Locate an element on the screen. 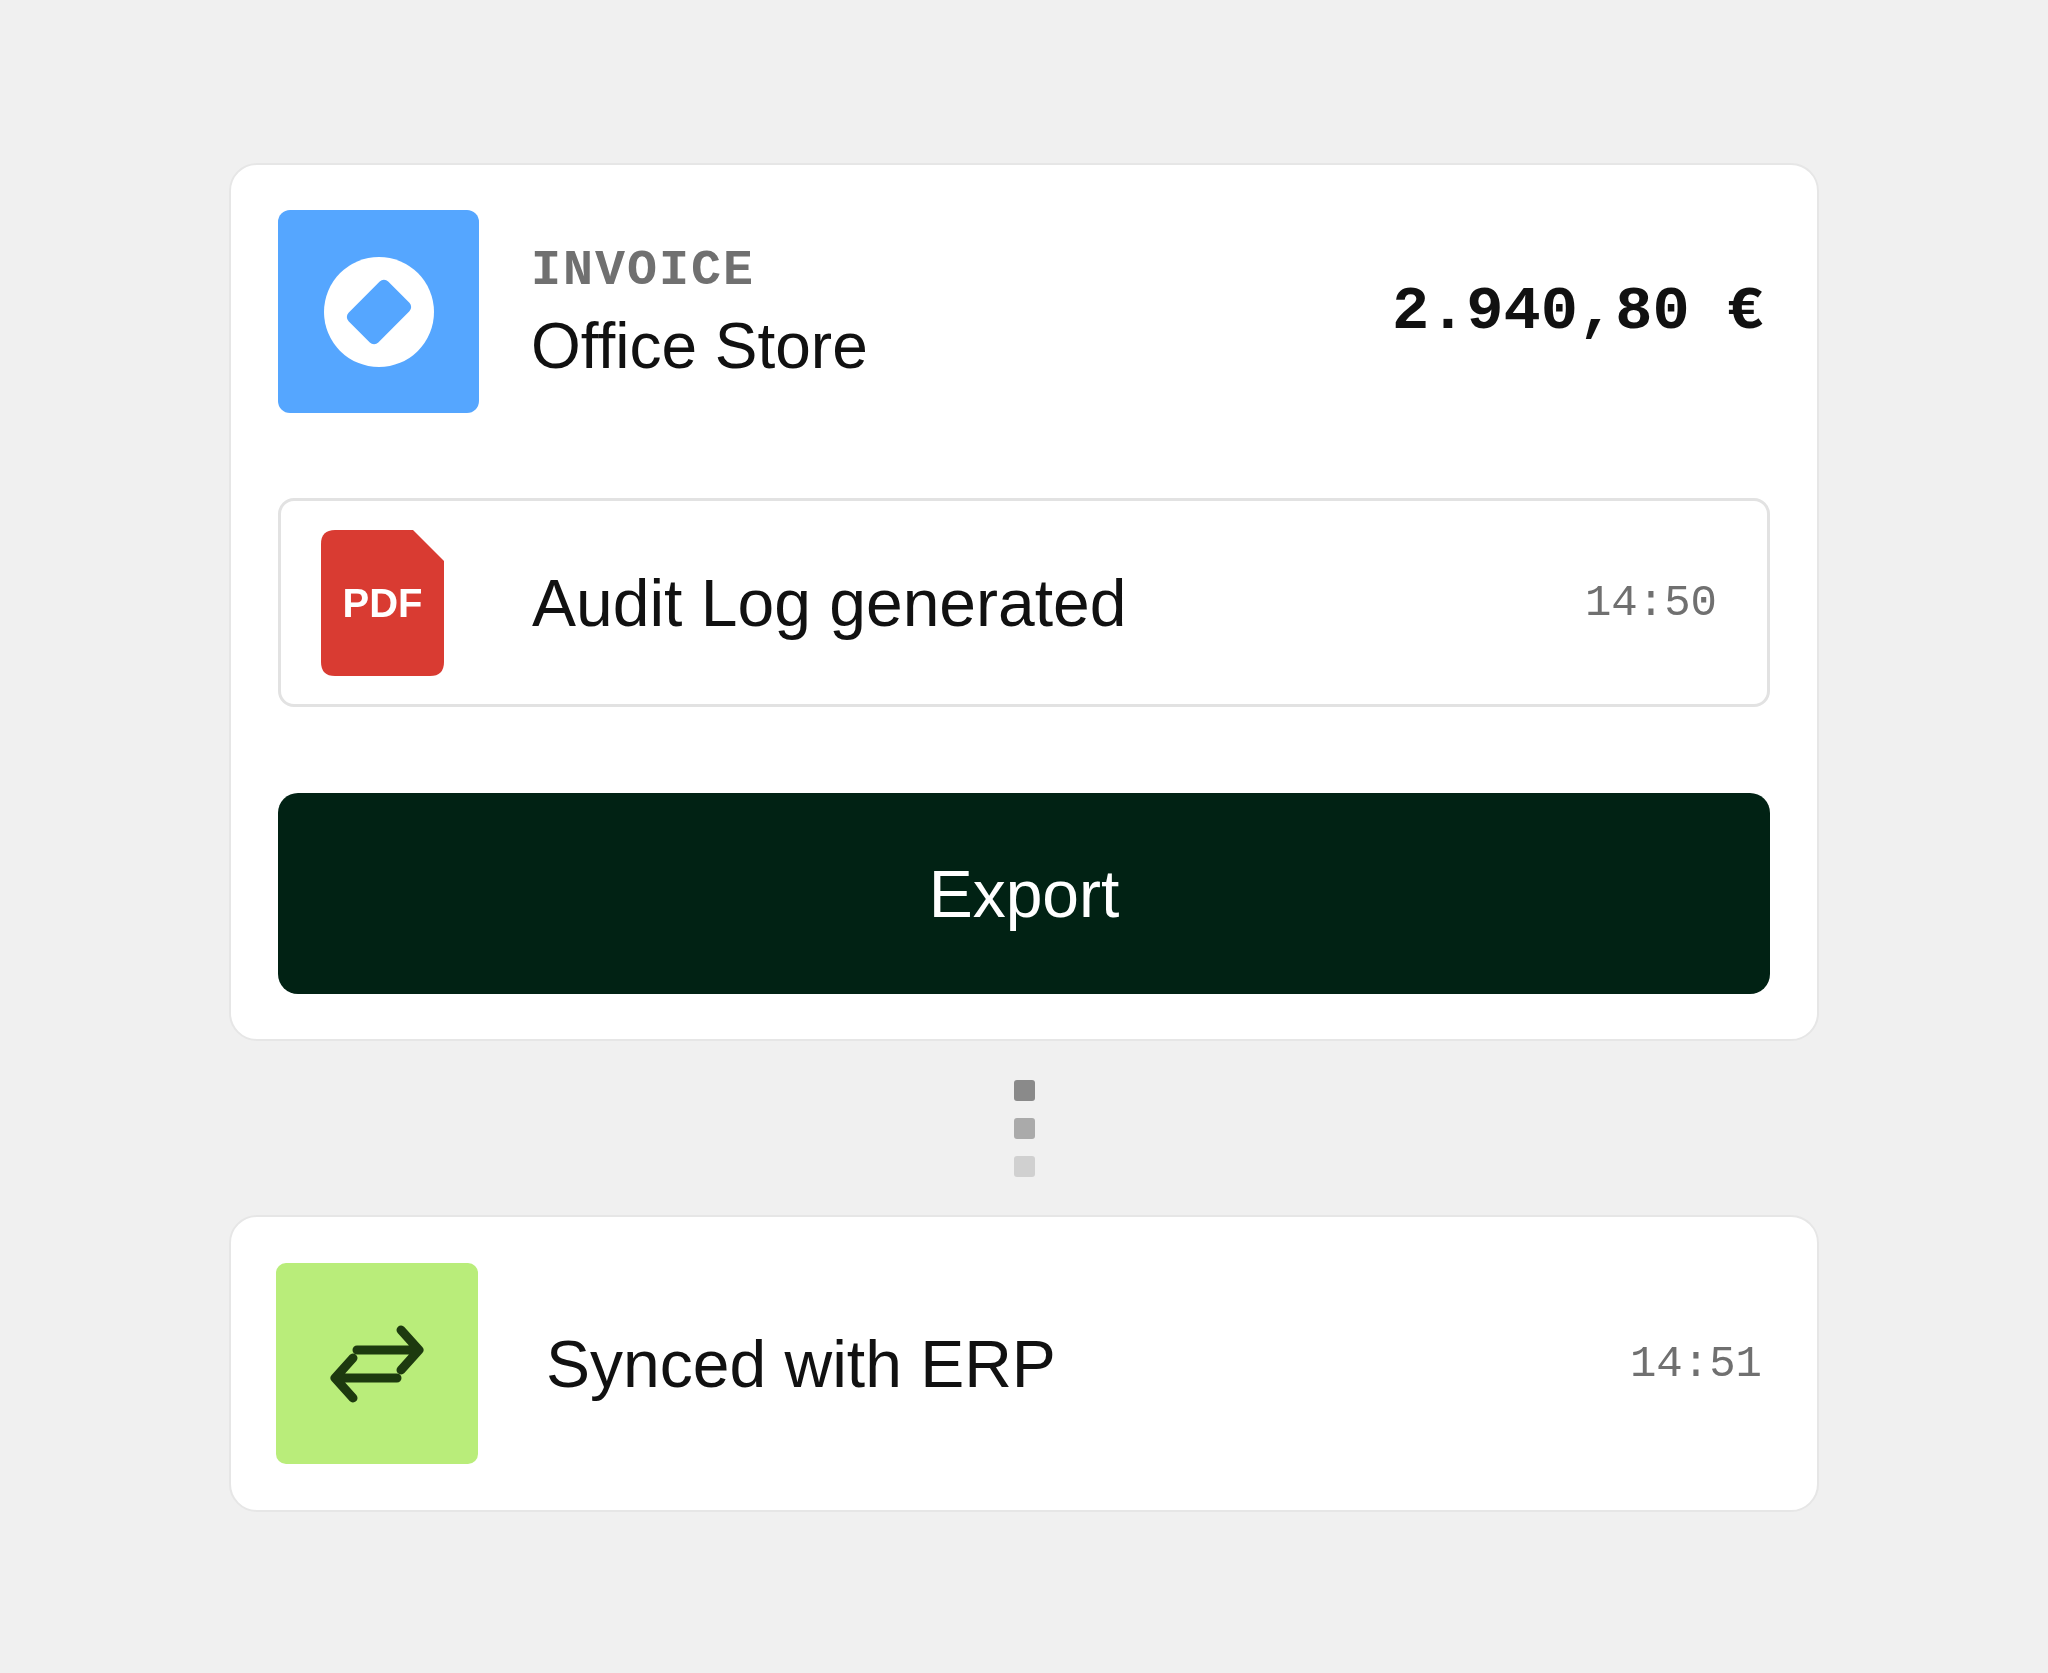 The width and height of the screenshot is (2048, 1673). invoice-amount: 2.940,80 € is located at coordinates (1577, 311).